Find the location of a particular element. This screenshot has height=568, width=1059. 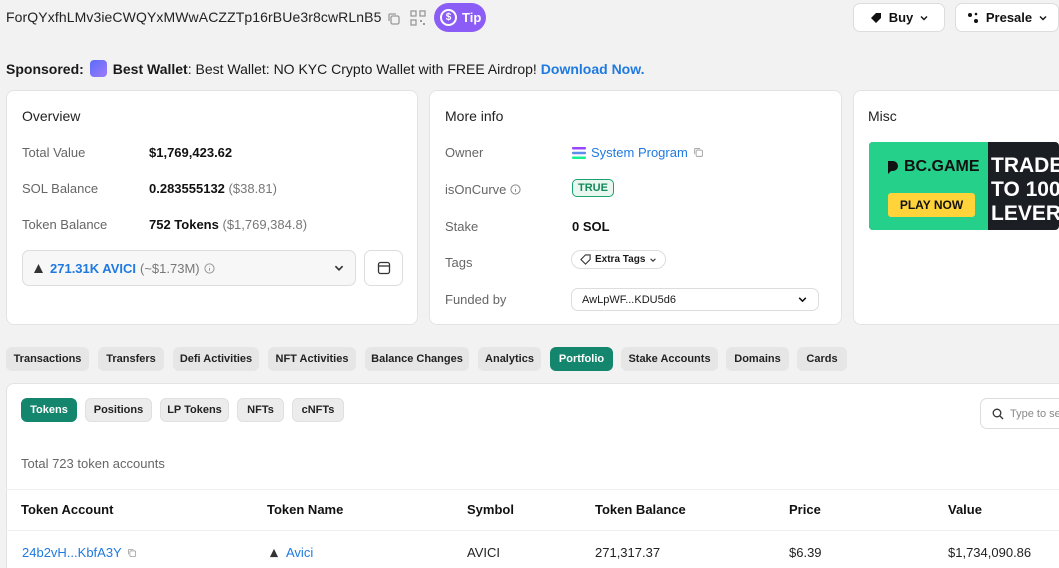

sol-balance-label: SOL Balance is located at coordinates (60, 188).